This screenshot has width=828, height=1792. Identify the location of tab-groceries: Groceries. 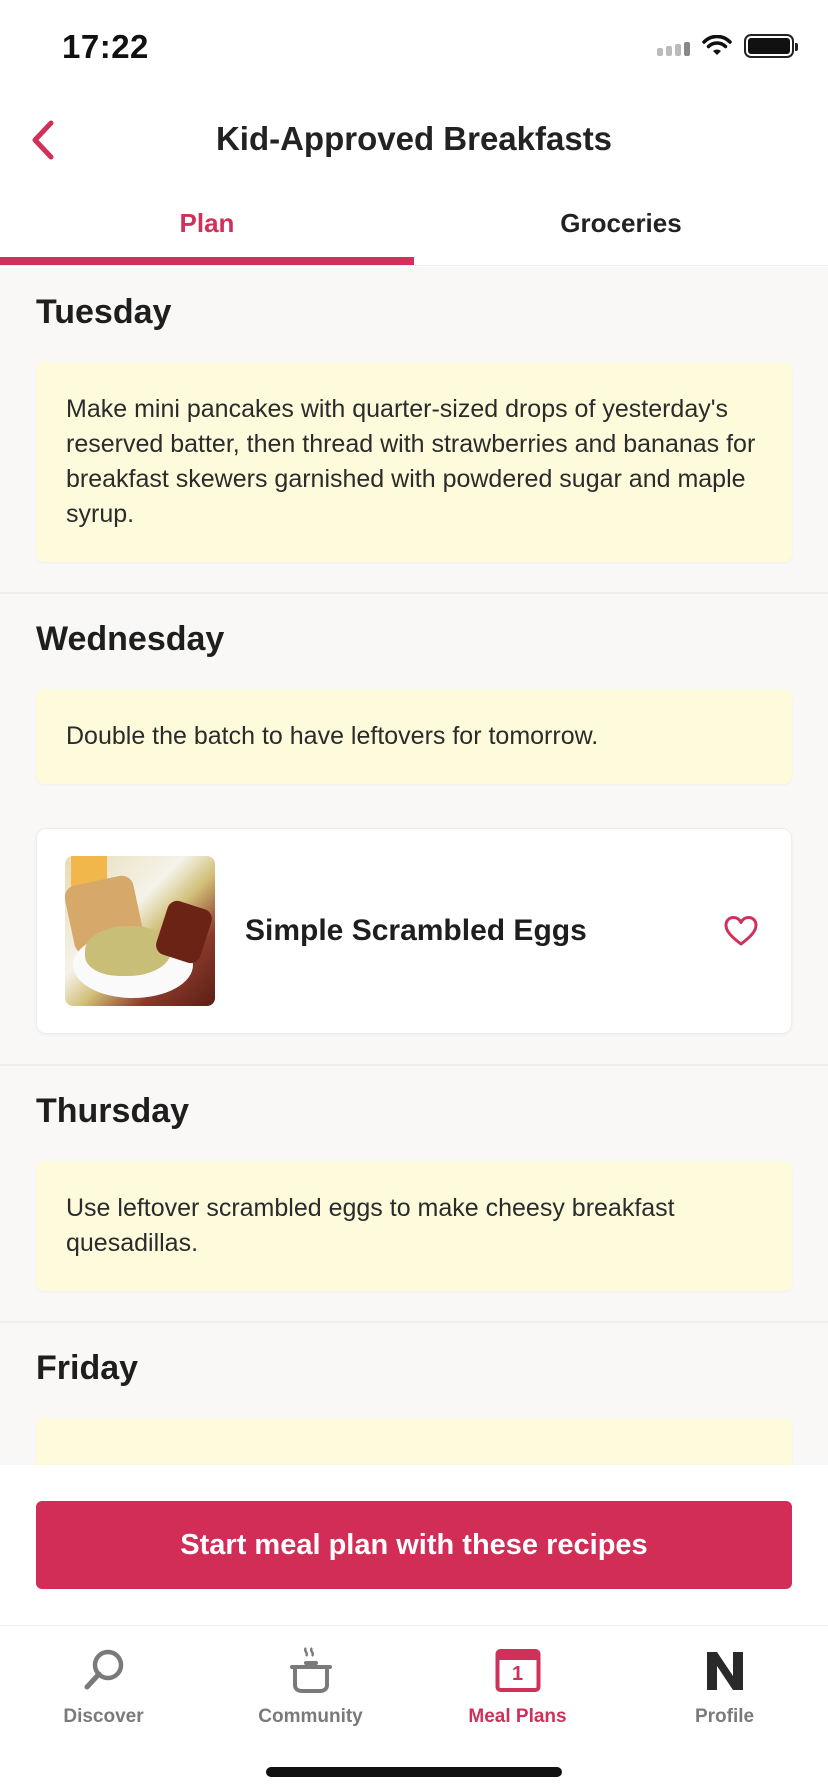
(621, 227).